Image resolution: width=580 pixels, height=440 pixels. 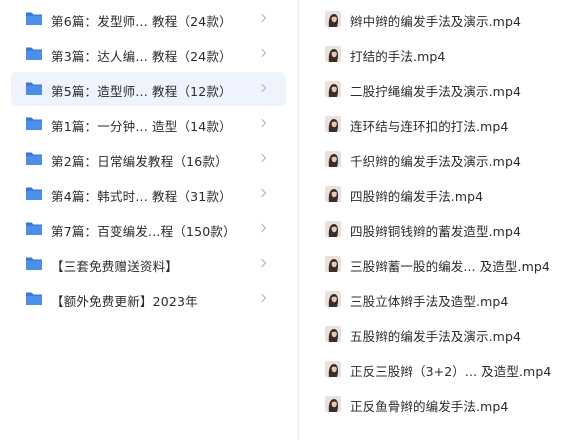 I want to click on file-name: 五股辫的编发手法及演示.mp4, so click(x=436, y=336).